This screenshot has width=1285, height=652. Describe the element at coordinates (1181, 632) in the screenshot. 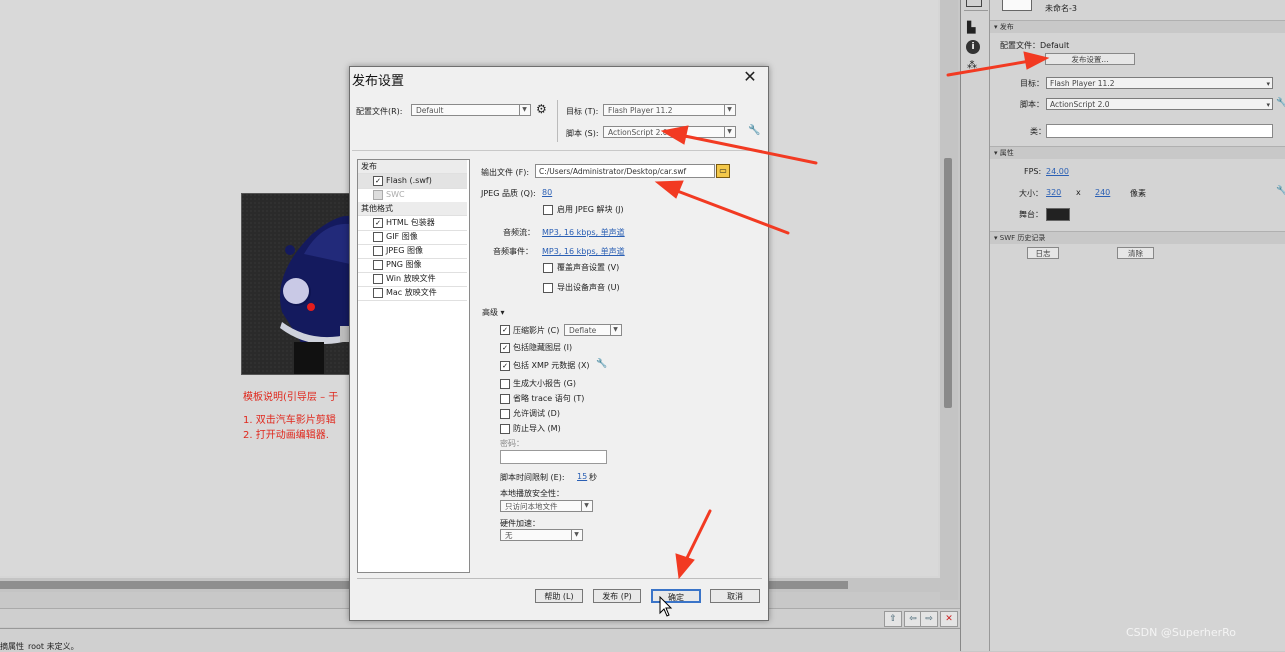

I see `watermark: CSDN @SuperherRo` at that location.